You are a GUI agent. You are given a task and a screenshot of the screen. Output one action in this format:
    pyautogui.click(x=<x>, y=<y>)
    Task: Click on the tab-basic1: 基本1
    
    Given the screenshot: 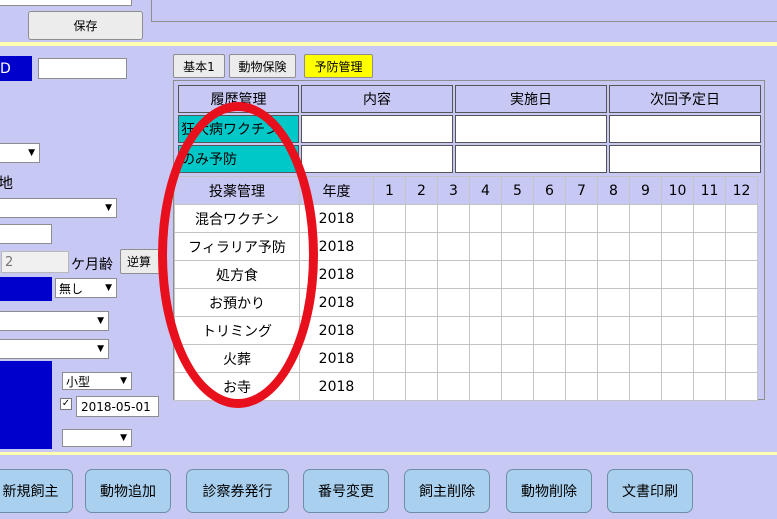 What is the action you would take?
    pyautogui.click(x=199, y=66)
    